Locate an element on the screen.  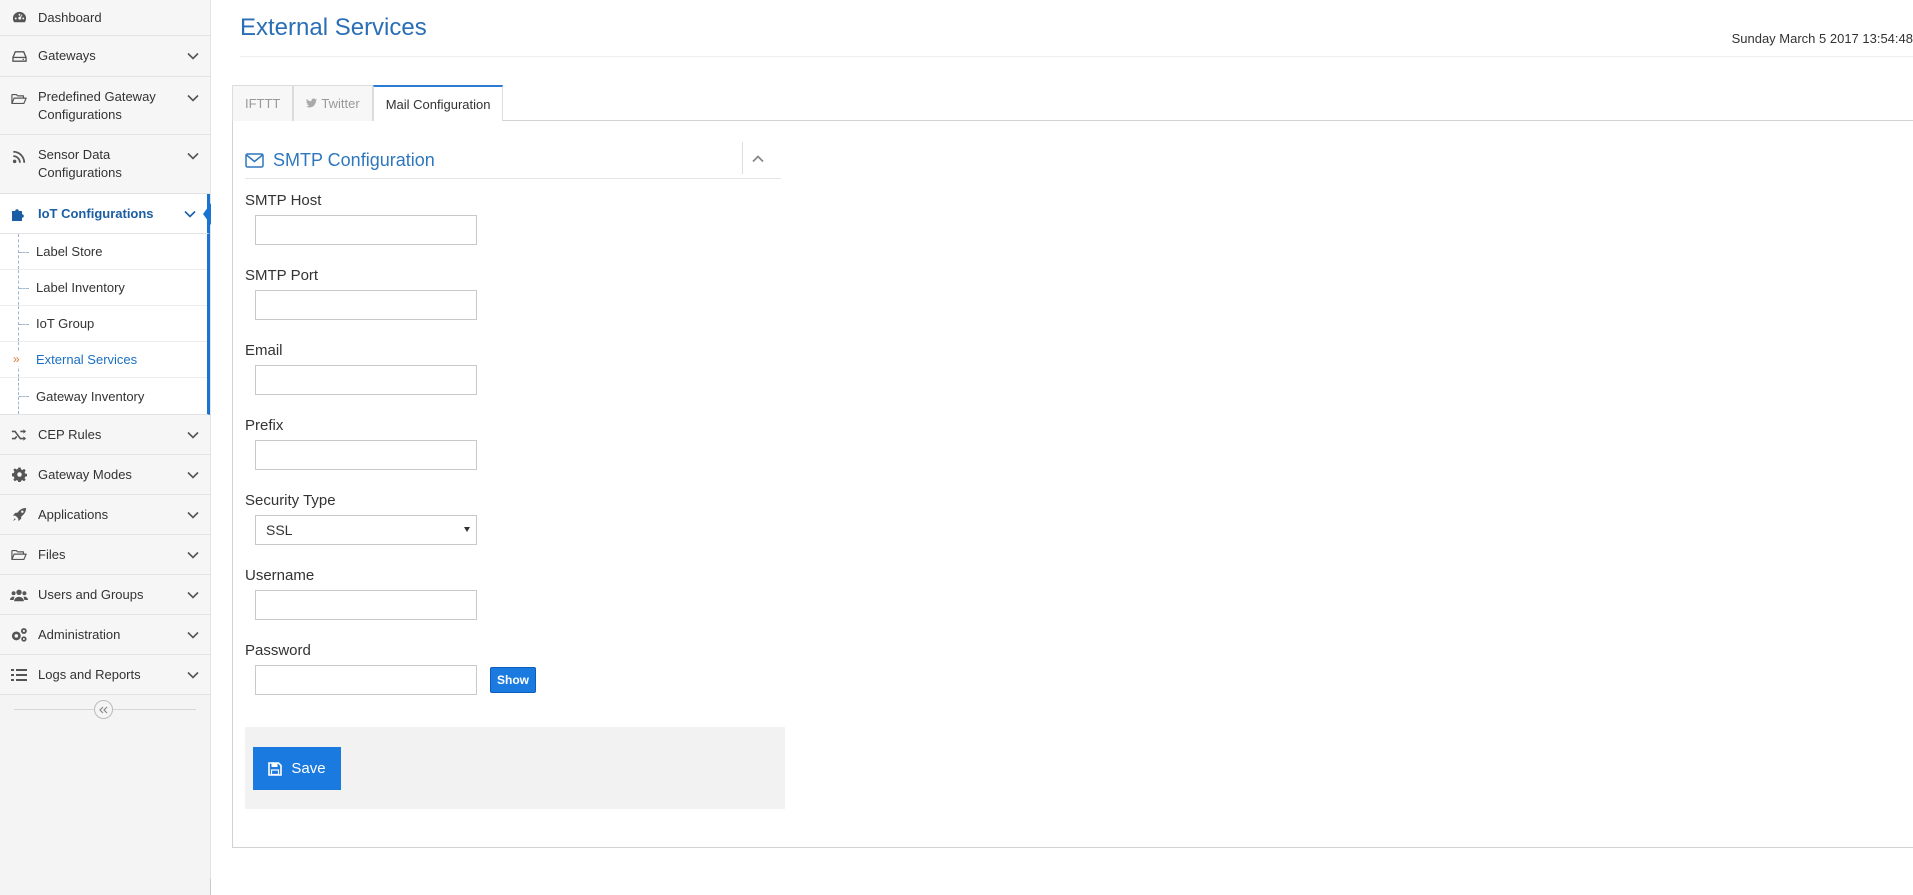
username-group: Username is located at coordinates (361, 593).